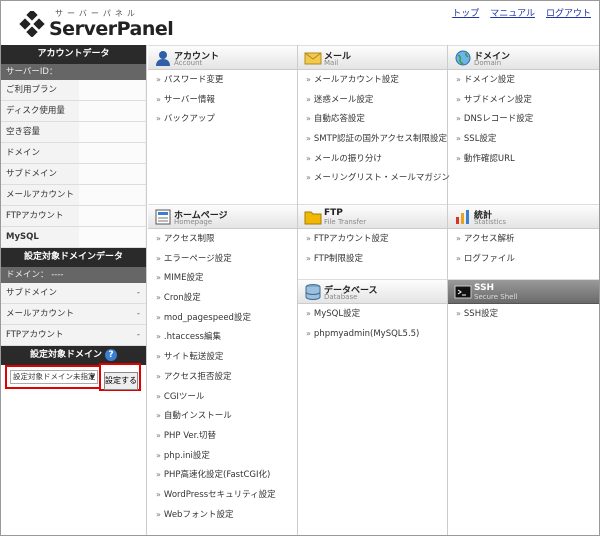 Image resolution: width=600 pixels, height=536 pixels. What do you see at coordinates (73, 54) in the screenshot?
I see `account-data-heading: アカウントデータ` at bounding box center [73, 54].